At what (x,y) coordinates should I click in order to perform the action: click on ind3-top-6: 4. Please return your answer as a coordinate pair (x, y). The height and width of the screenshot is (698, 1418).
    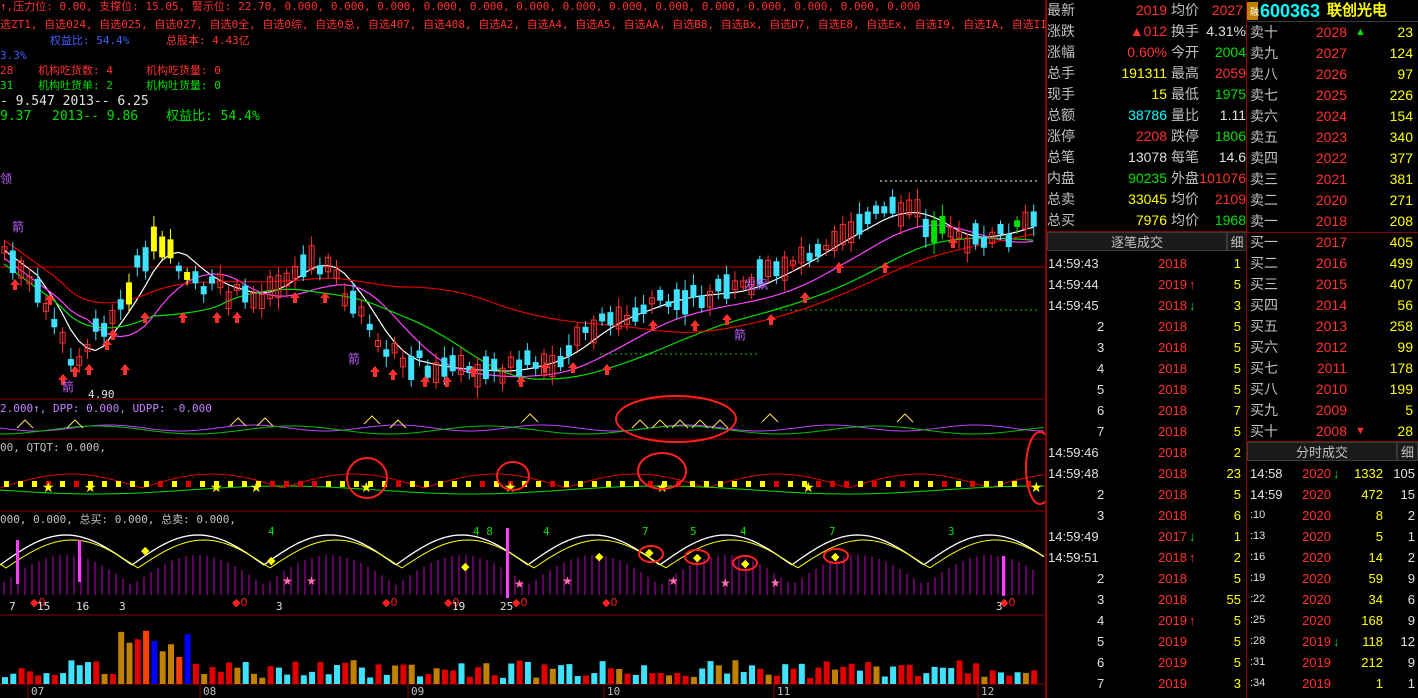
    Looking at the image, I should click on (743, 531).